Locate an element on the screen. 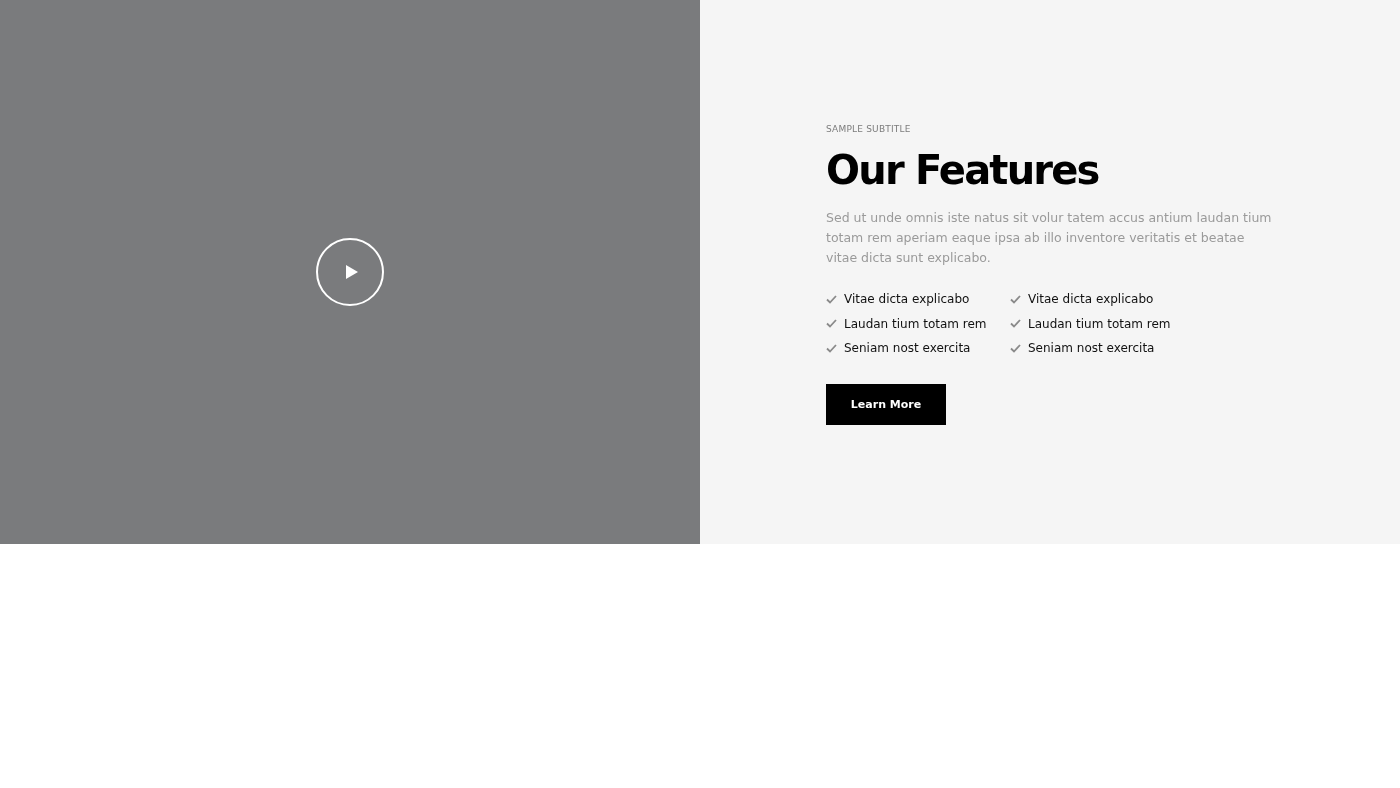  play-icon is located at coordinates (351, 272).